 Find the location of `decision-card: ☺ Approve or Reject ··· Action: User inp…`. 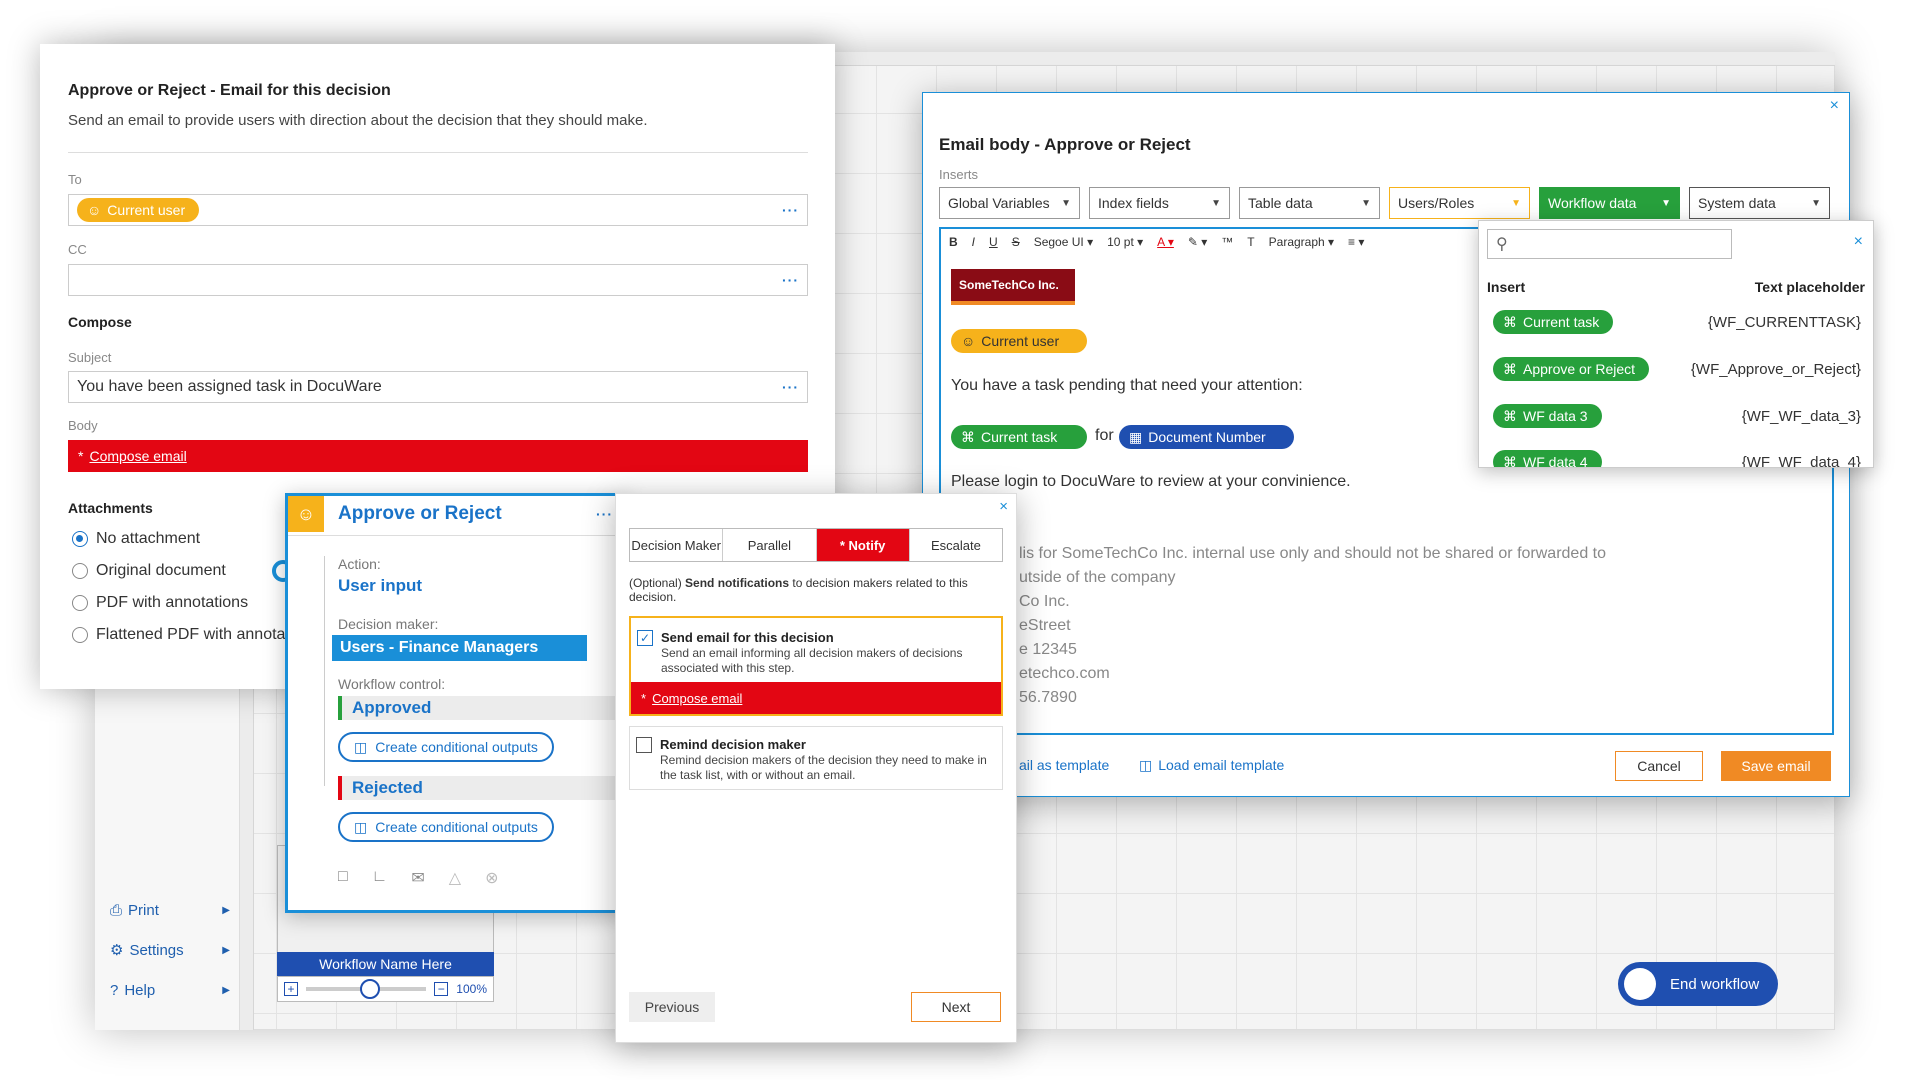

decision-card: ☺ Approve or Reject ··· Action: User inp… is located at coordinates (457, 703).